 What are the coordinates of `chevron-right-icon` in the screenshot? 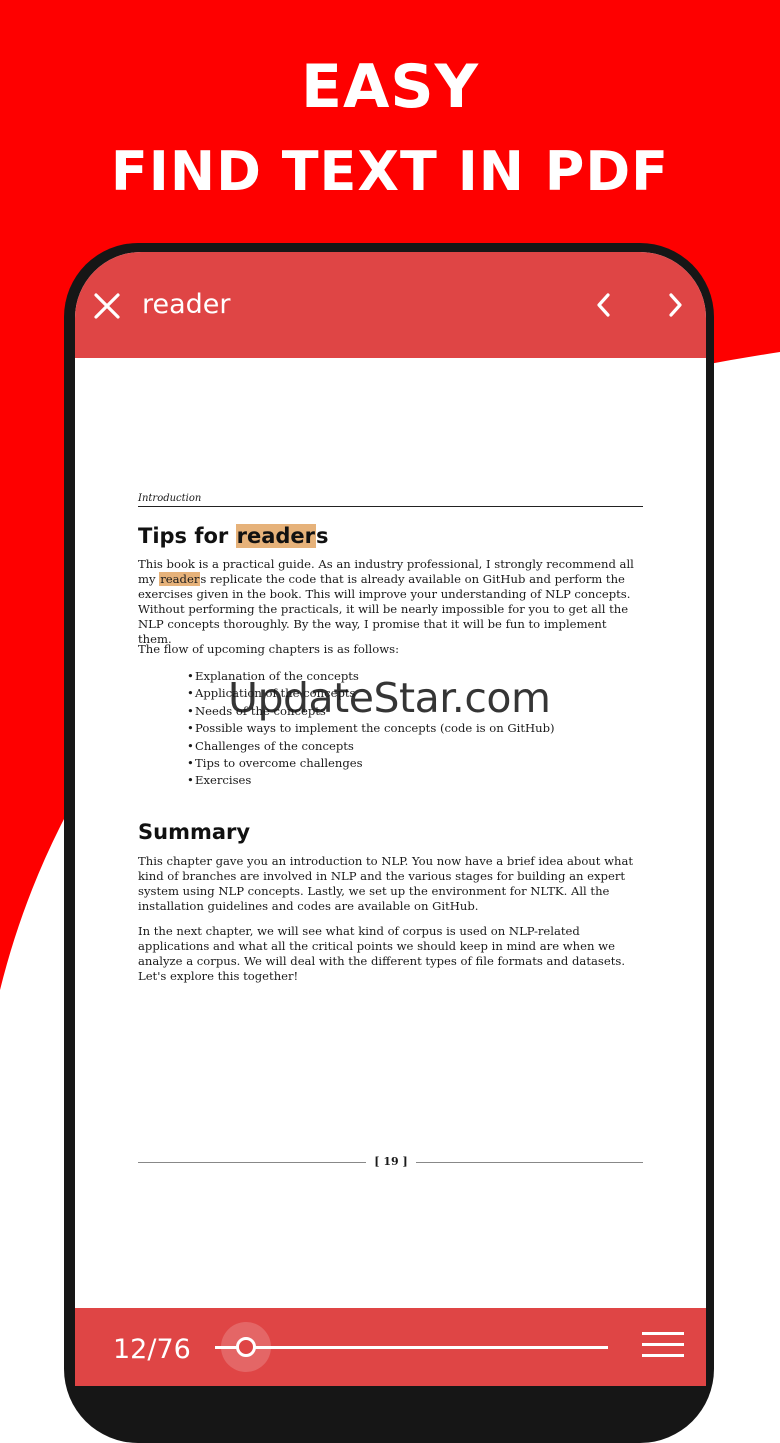 It's located at (675, 305).